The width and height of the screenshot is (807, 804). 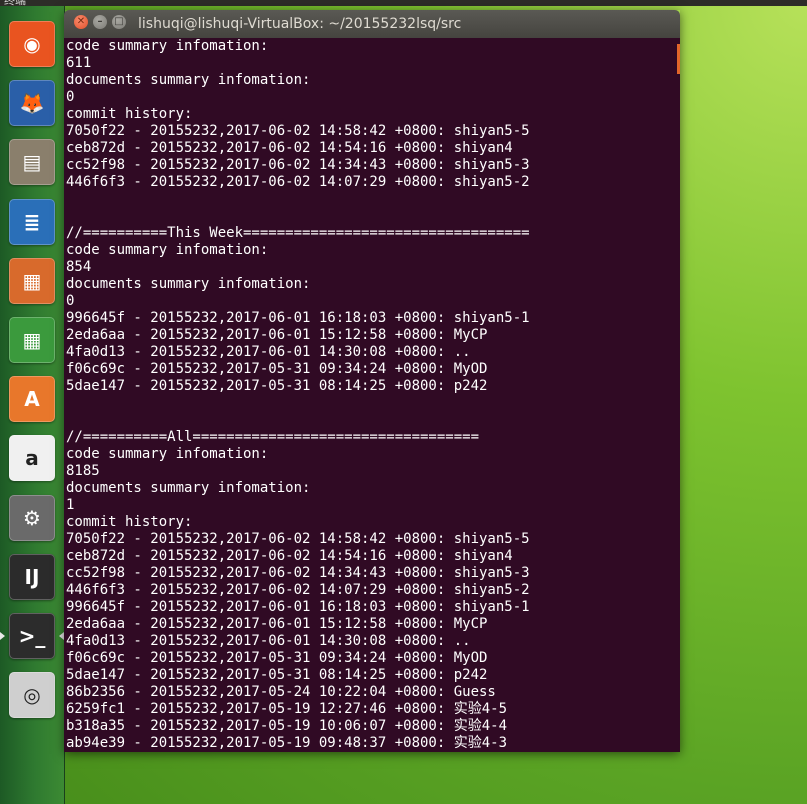 I want to click on scrollbar, so click(x=678, y=59).